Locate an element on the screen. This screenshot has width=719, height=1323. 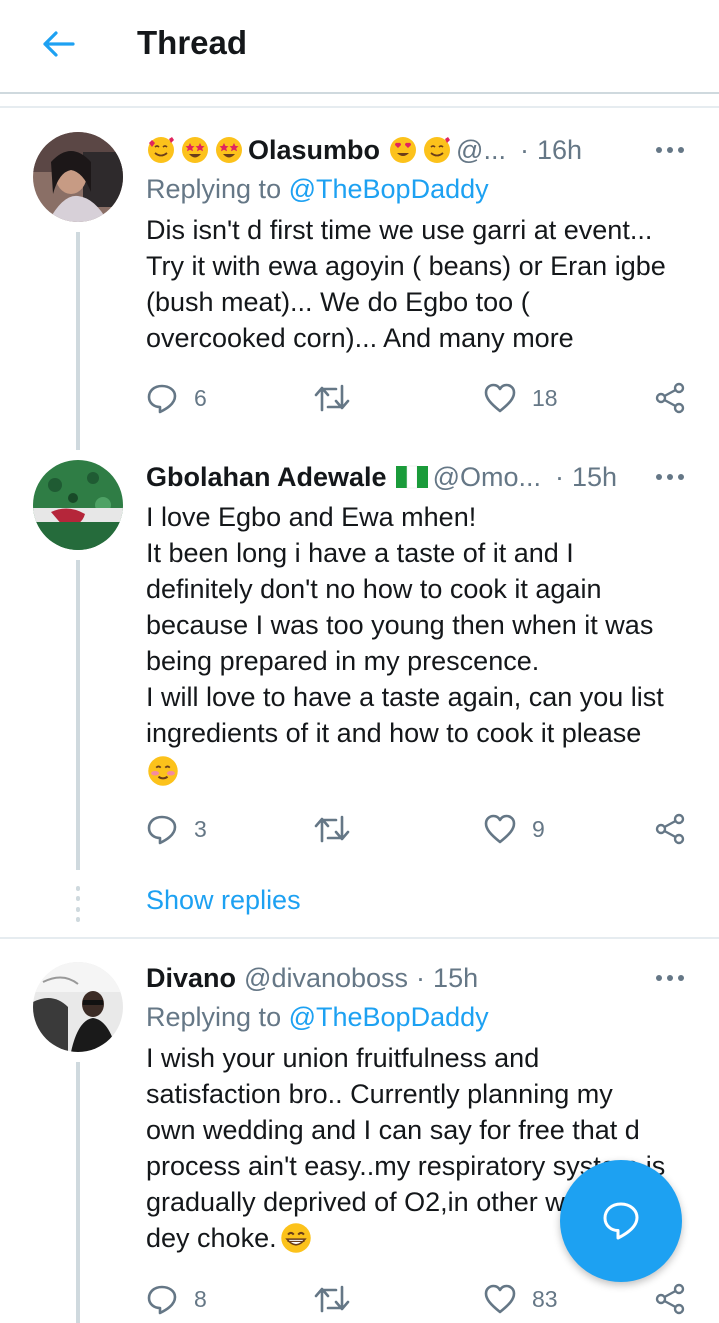
more-button is located at coordinates (670, 978).